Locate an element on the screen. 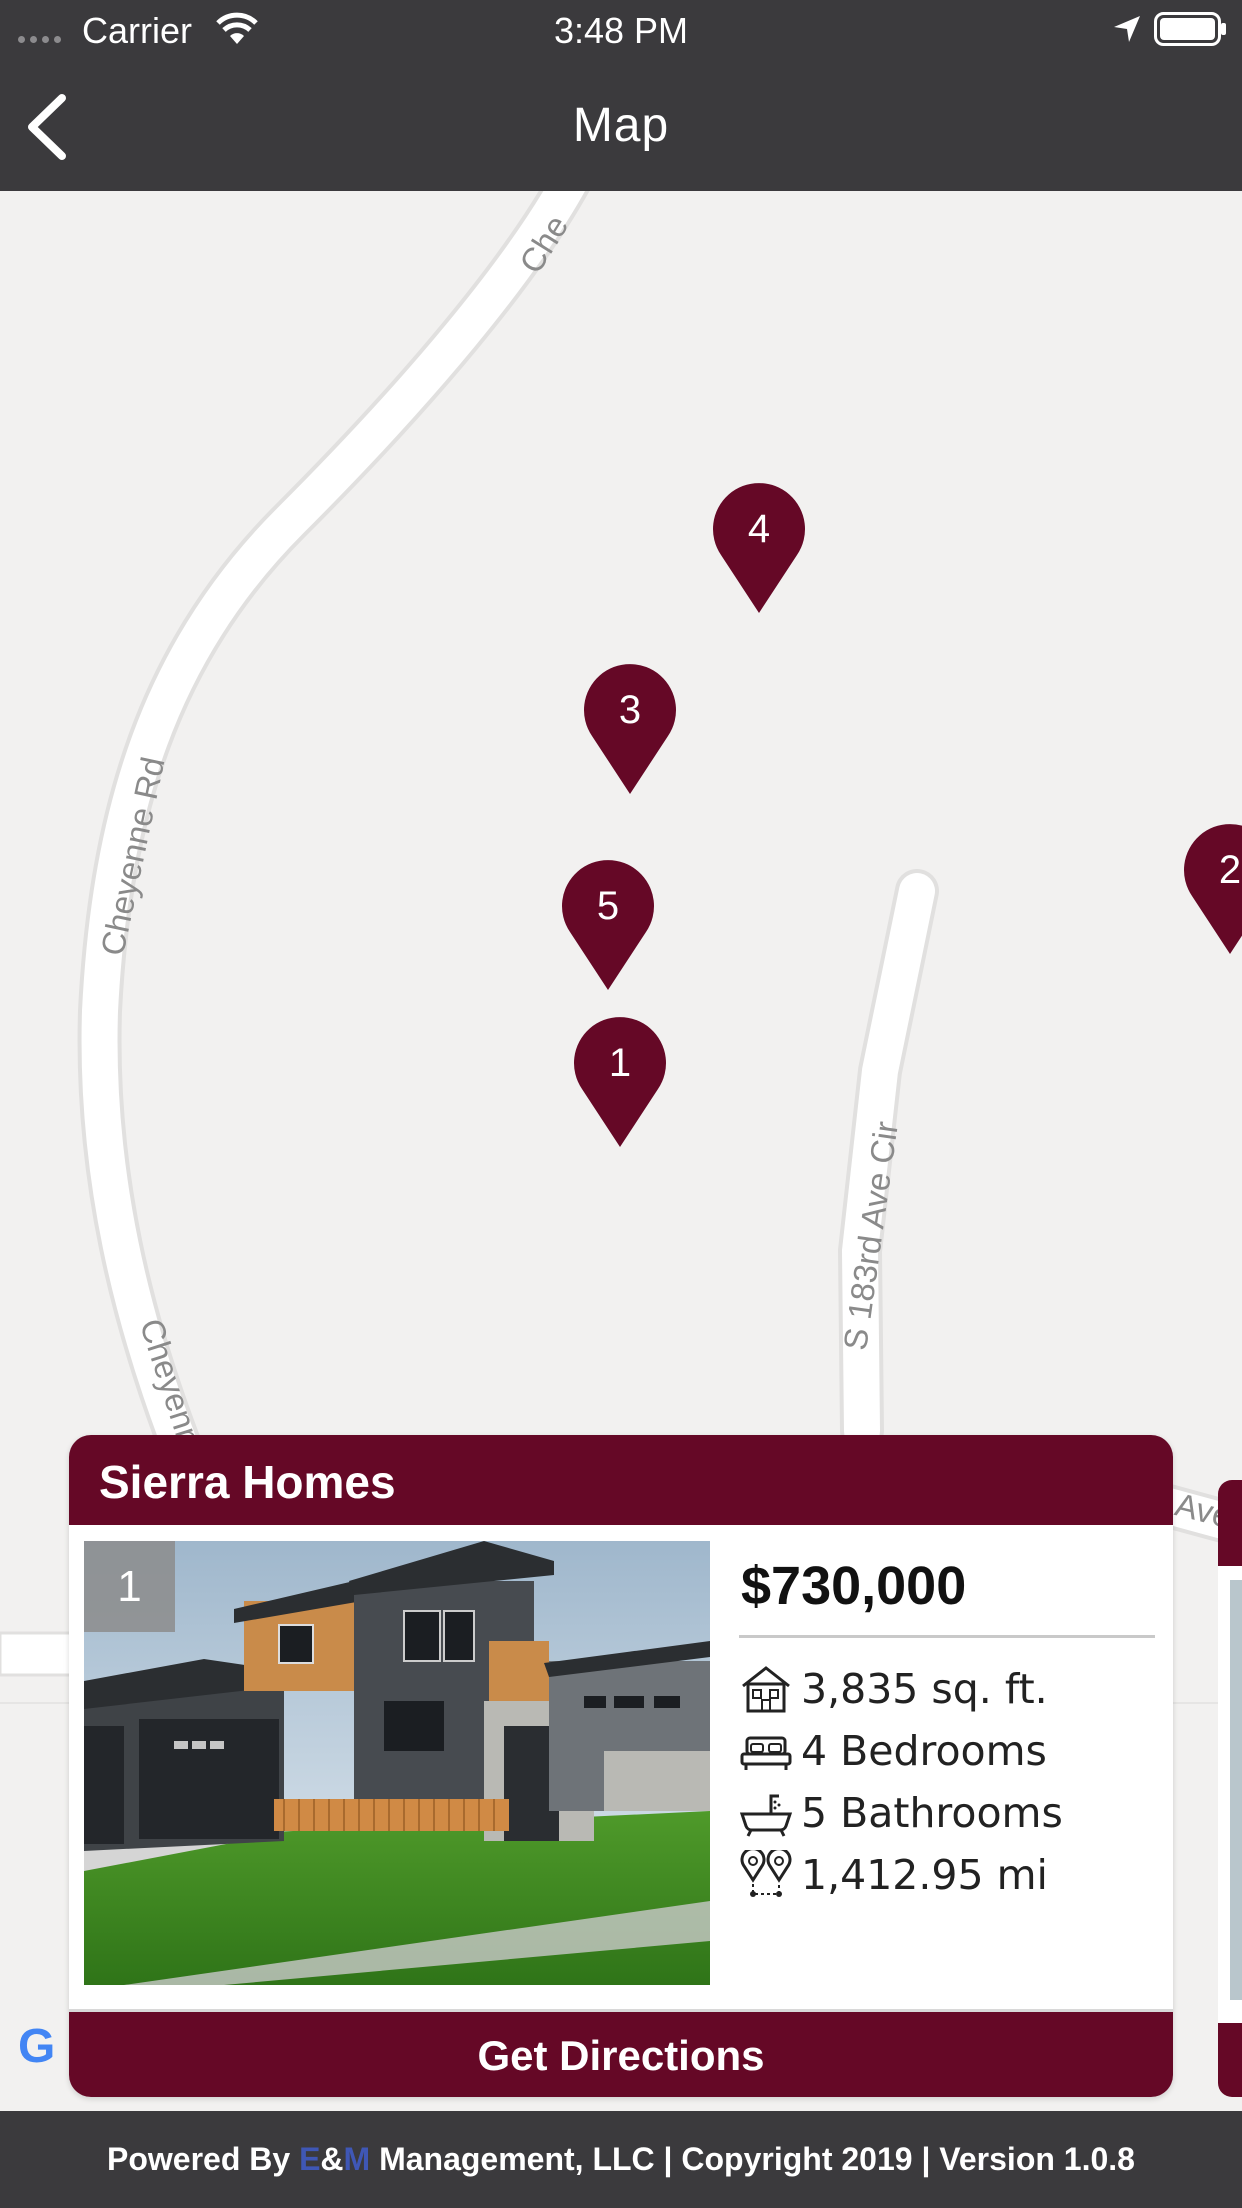 The image size is (1242, 2208). footer-prefix: Powered By is located at coordinates (203, 2159).